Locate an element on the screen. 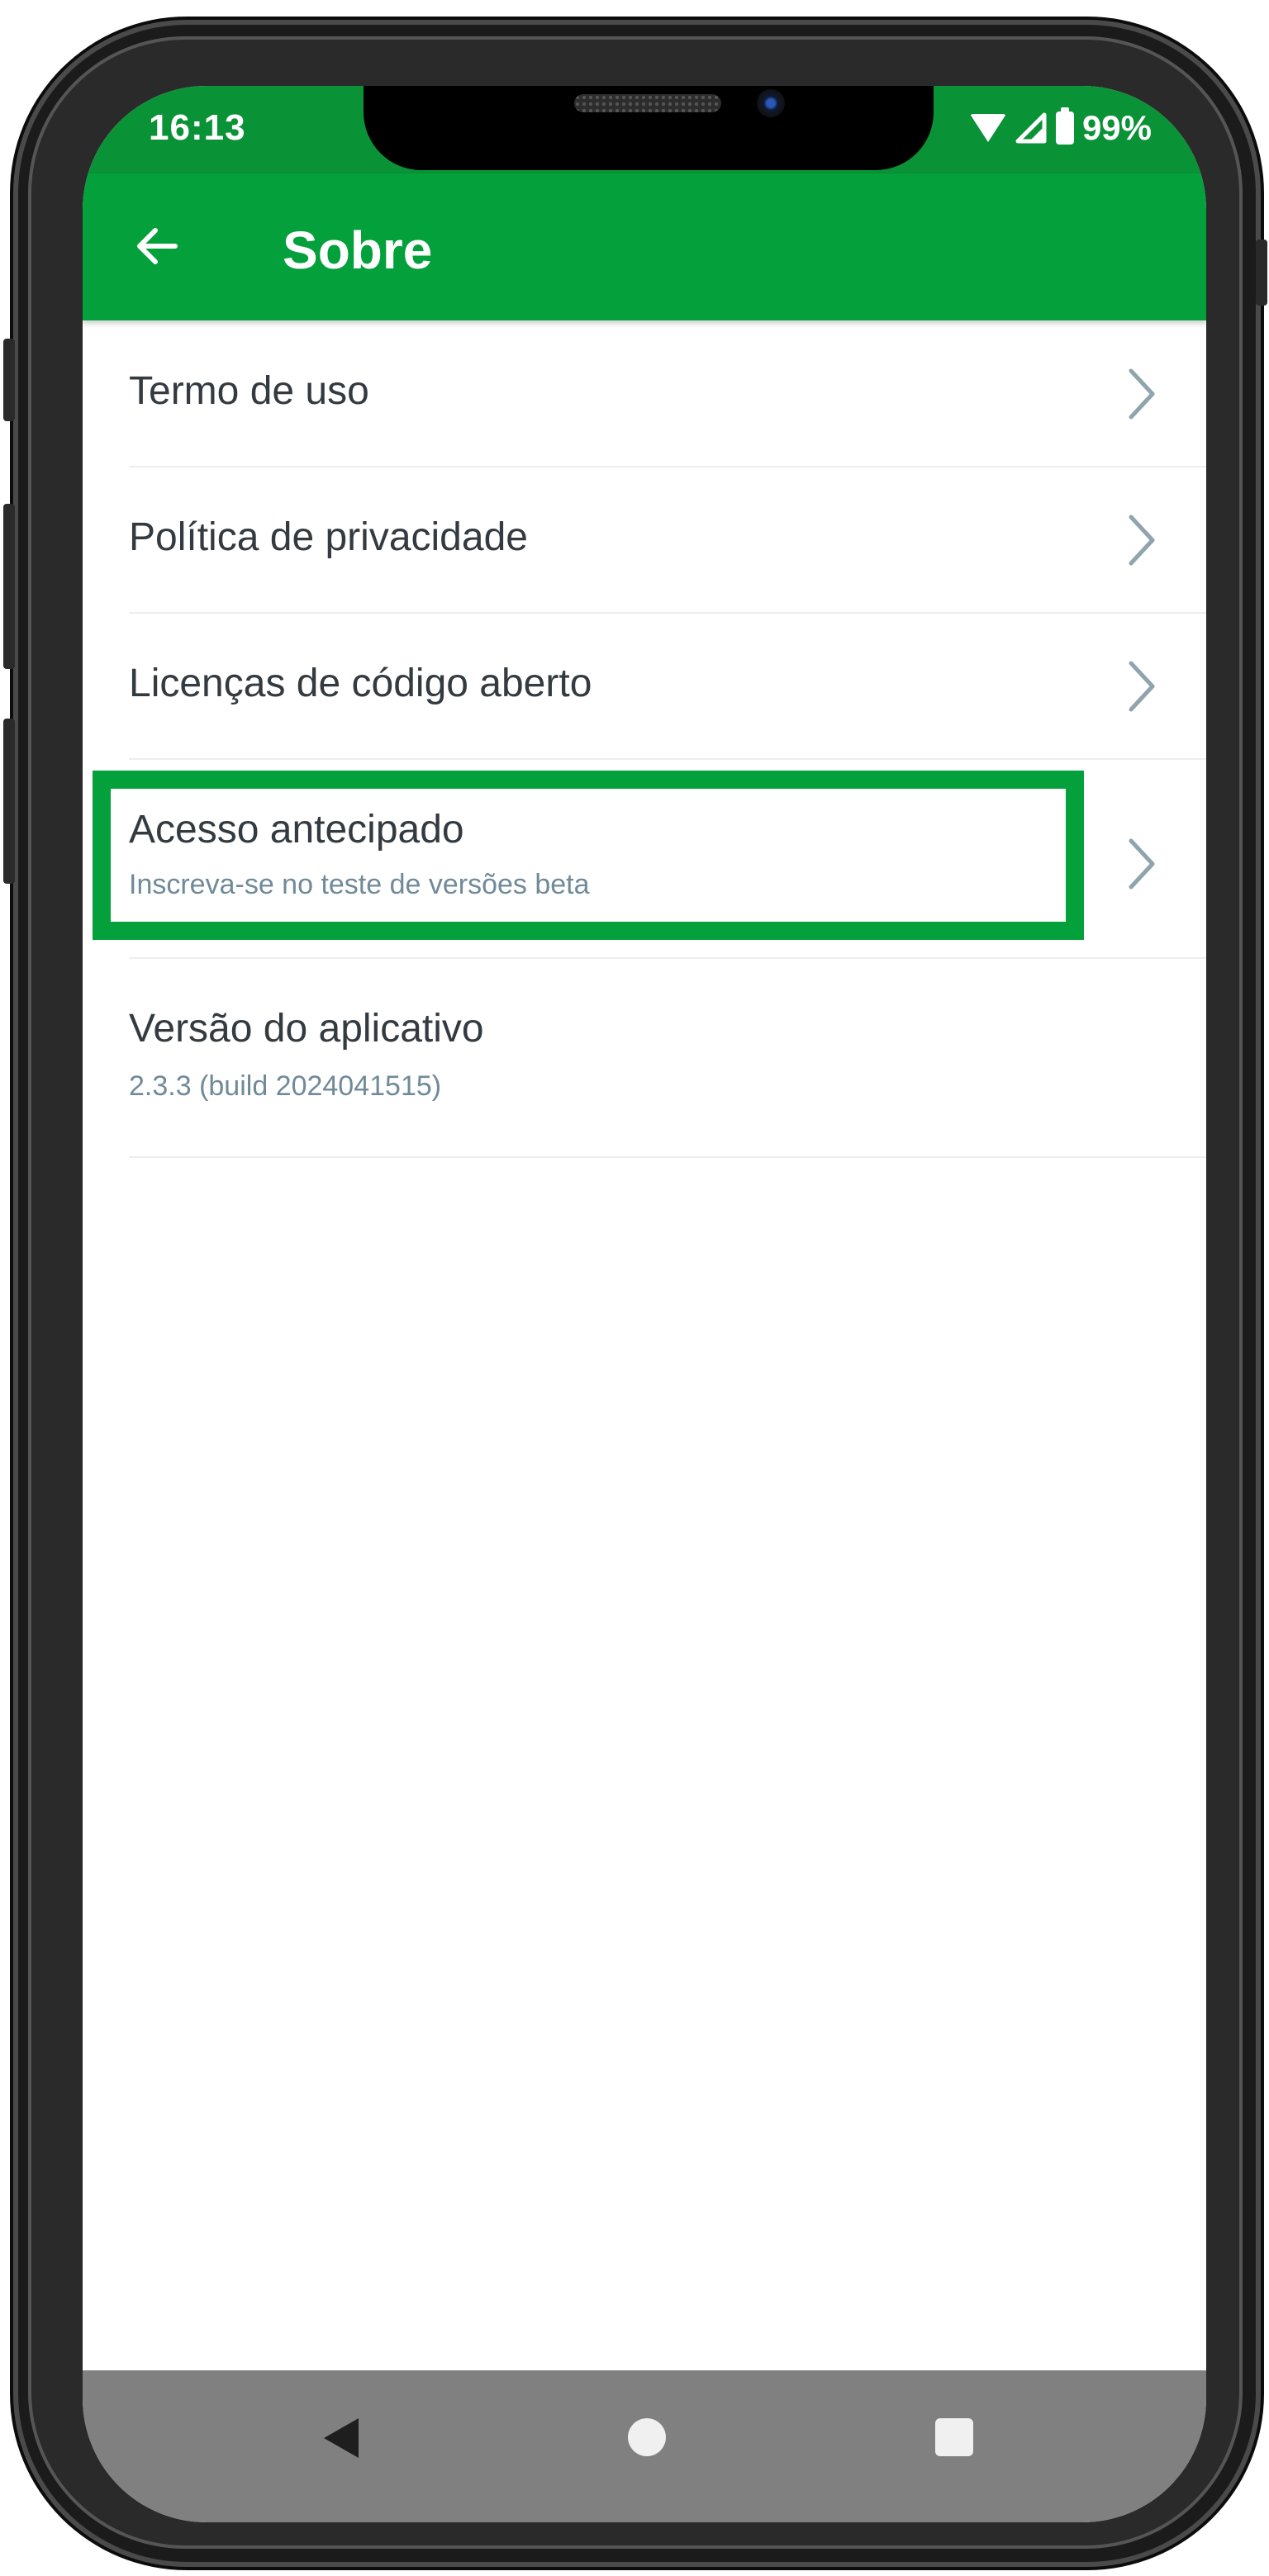 Image resolution: width=1269 pixels, height=2576 pixels. side-button-right is located at coordinates (1261, 273).